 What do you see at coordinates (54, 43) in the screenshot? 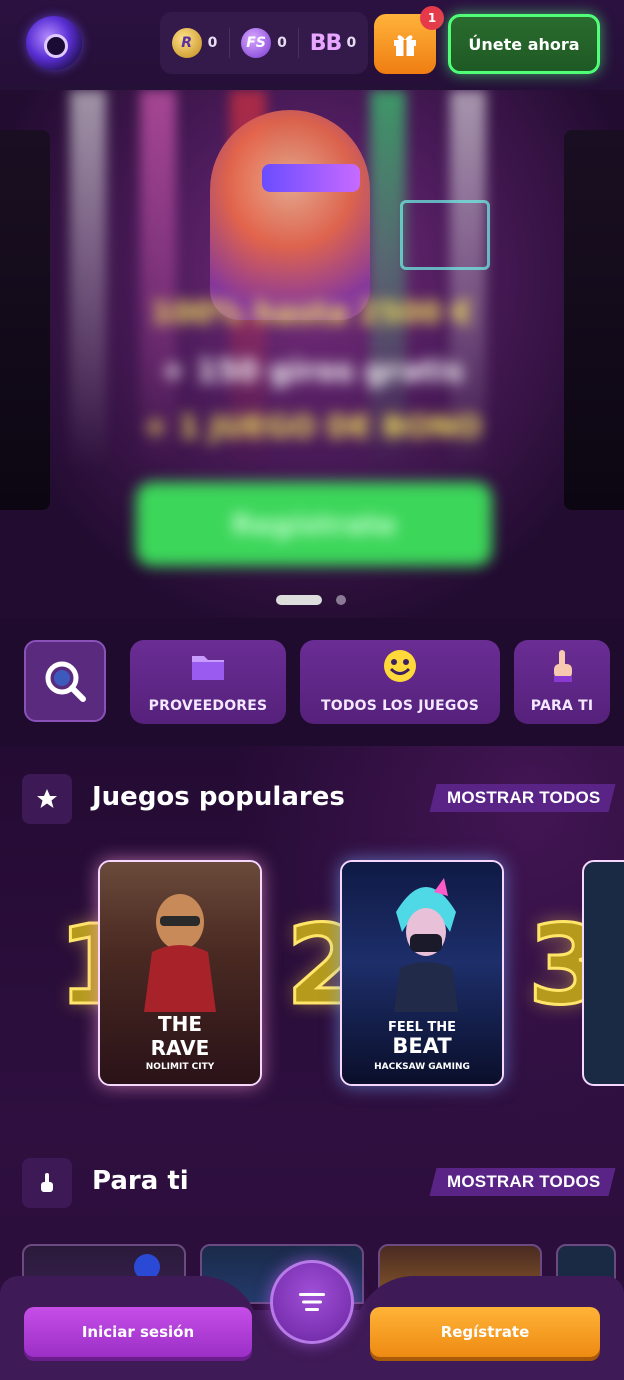
I see `site-logo` at bounding box center [54, 43].